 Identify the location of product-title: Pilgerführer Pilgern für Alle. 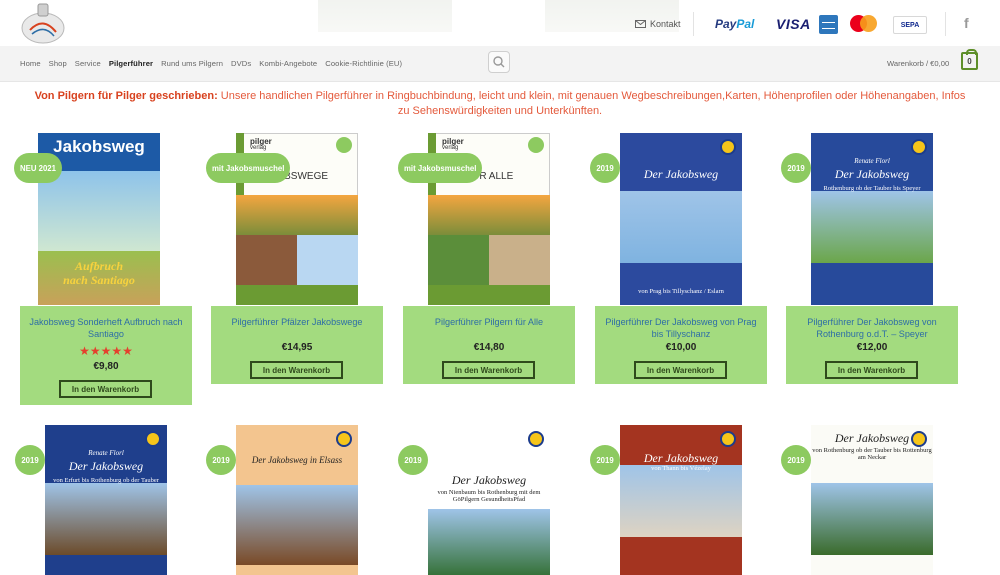
(489, 322).